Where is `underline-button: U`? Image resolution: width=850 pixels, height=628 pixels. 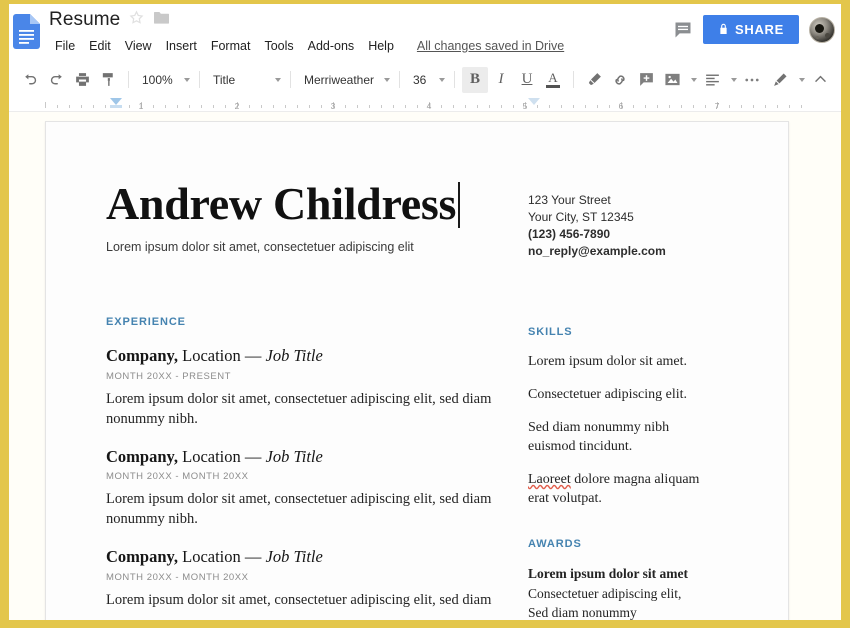 underline-button: U is located at coordinates (527, 80).